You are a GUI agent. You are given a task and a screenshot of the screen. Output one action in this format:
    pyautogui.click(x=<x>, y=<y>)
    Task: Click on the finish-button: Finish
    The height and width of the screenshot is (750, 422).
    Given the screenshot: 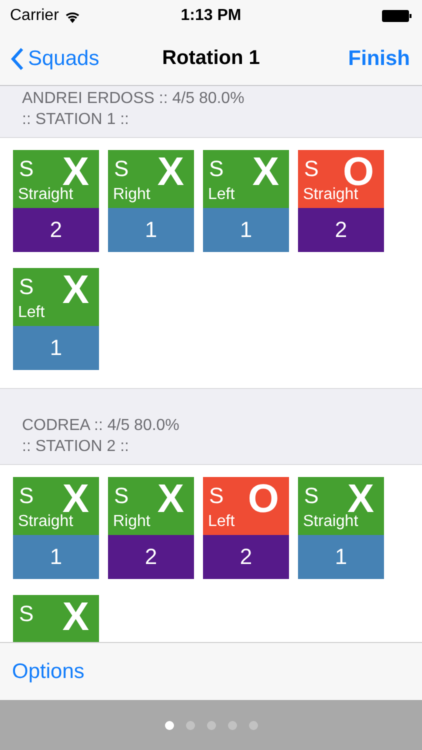 What is the action you would take?
    pyautogui.click(x=379, y=58)
    